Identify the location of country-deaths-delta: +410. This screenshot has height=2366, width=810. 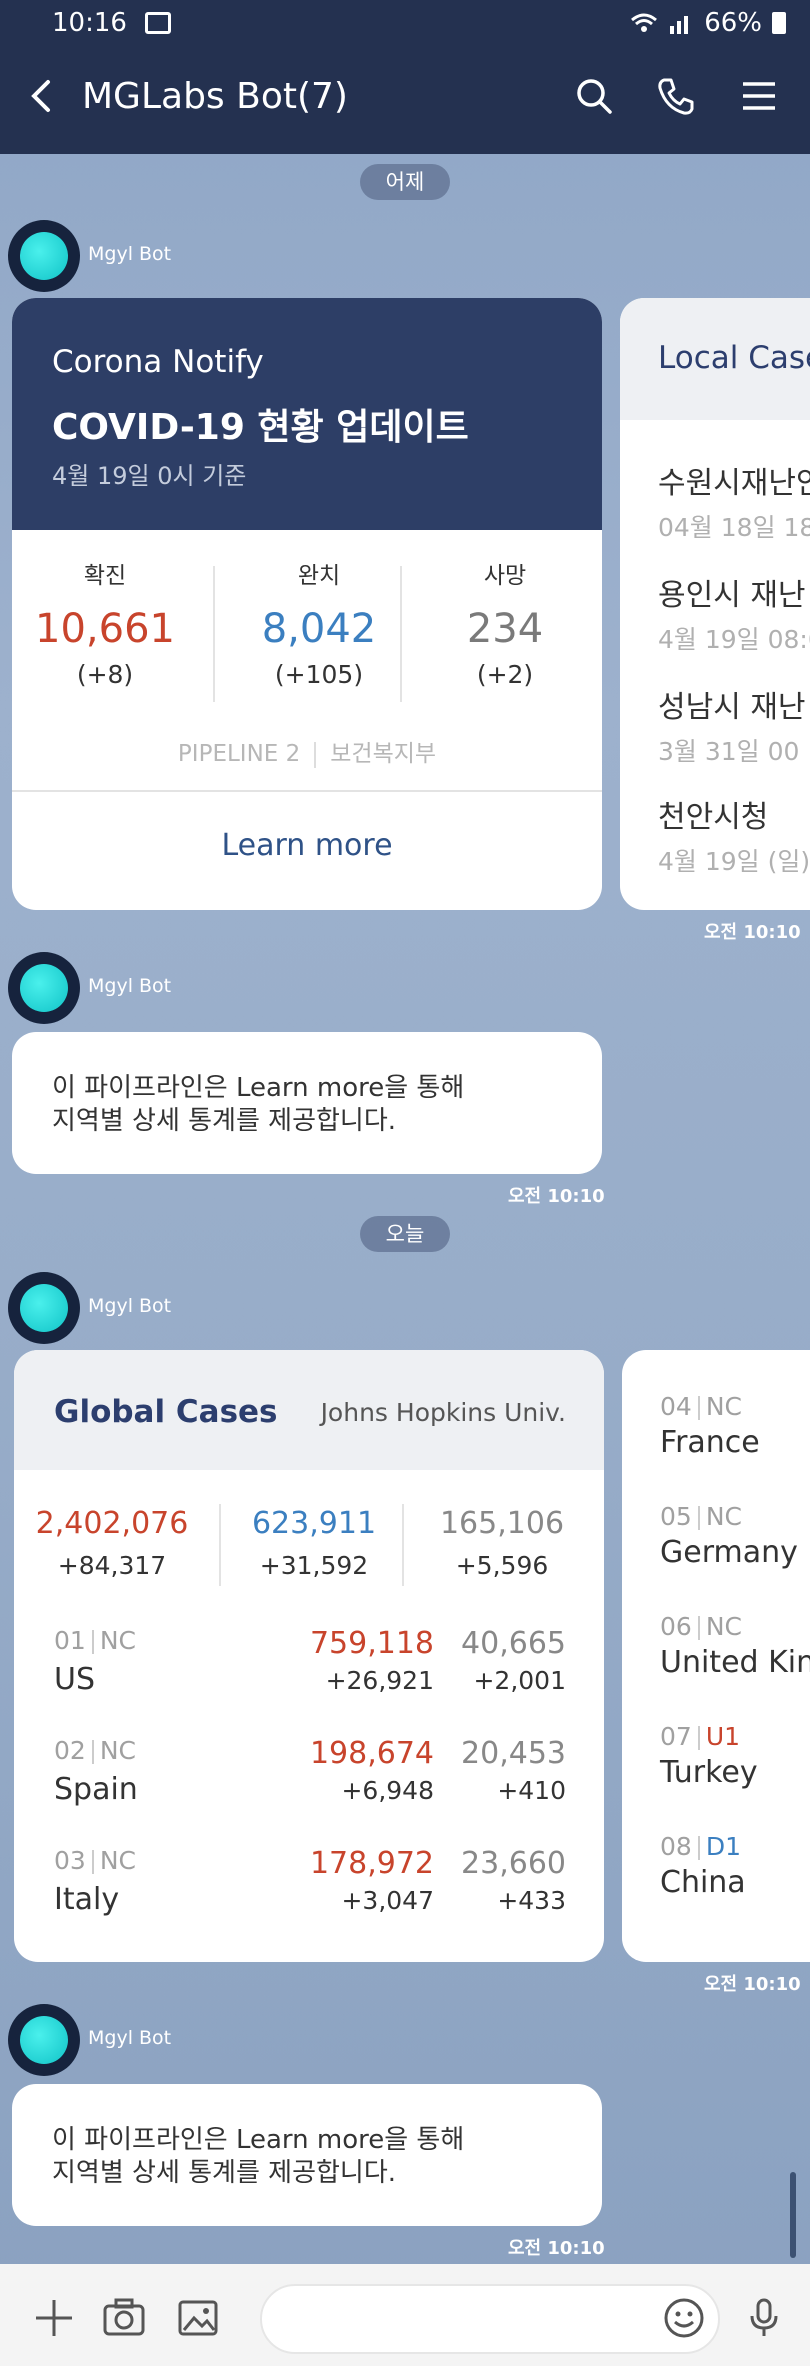
(531, 1790).